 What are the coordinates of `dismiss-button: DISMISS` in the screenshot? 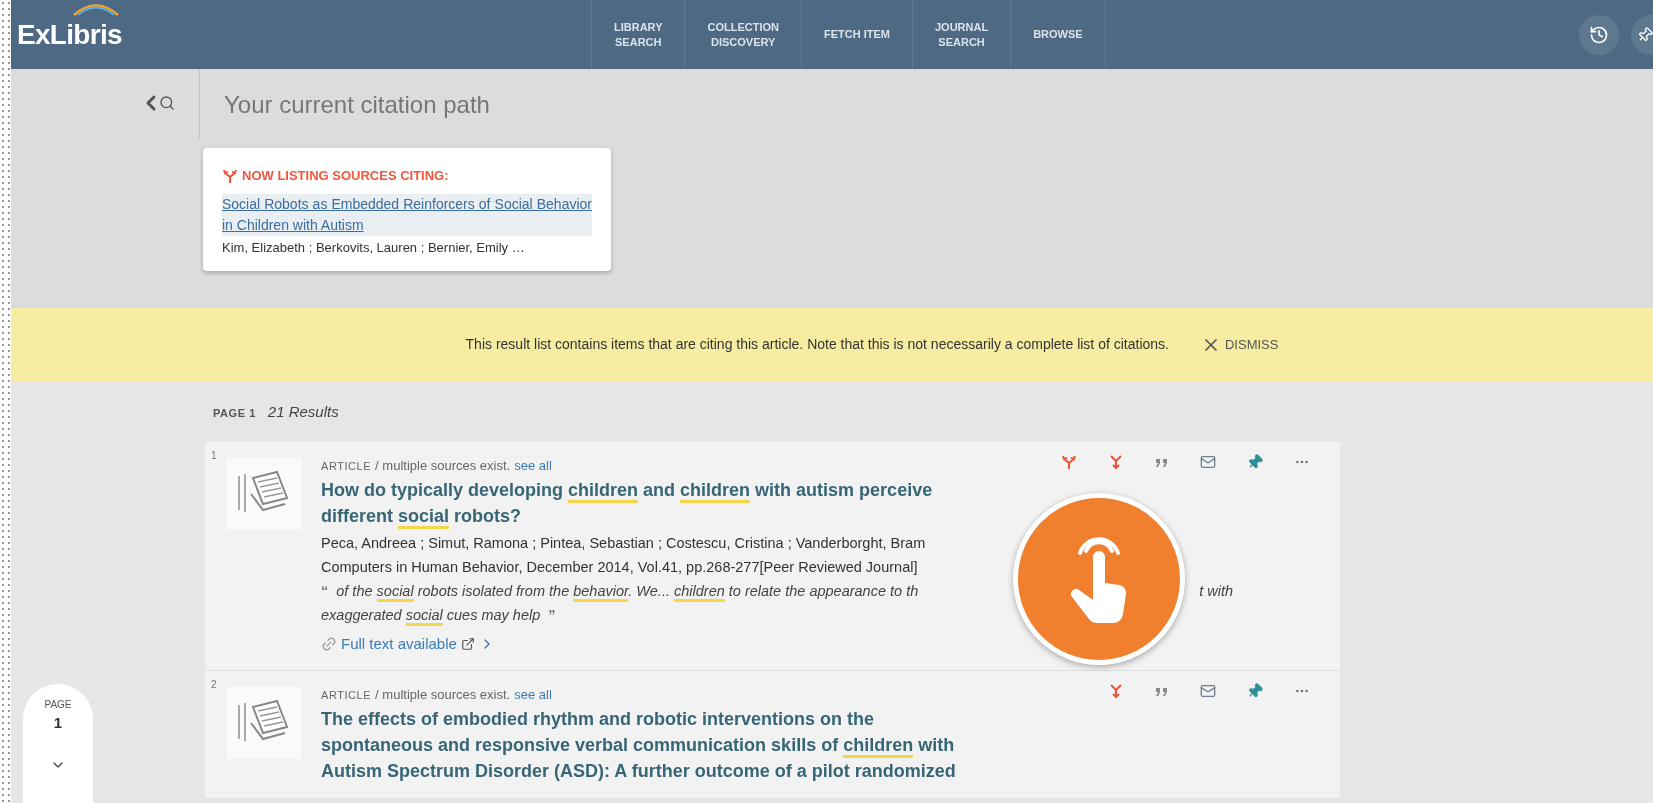 It's located at (1239, 344).